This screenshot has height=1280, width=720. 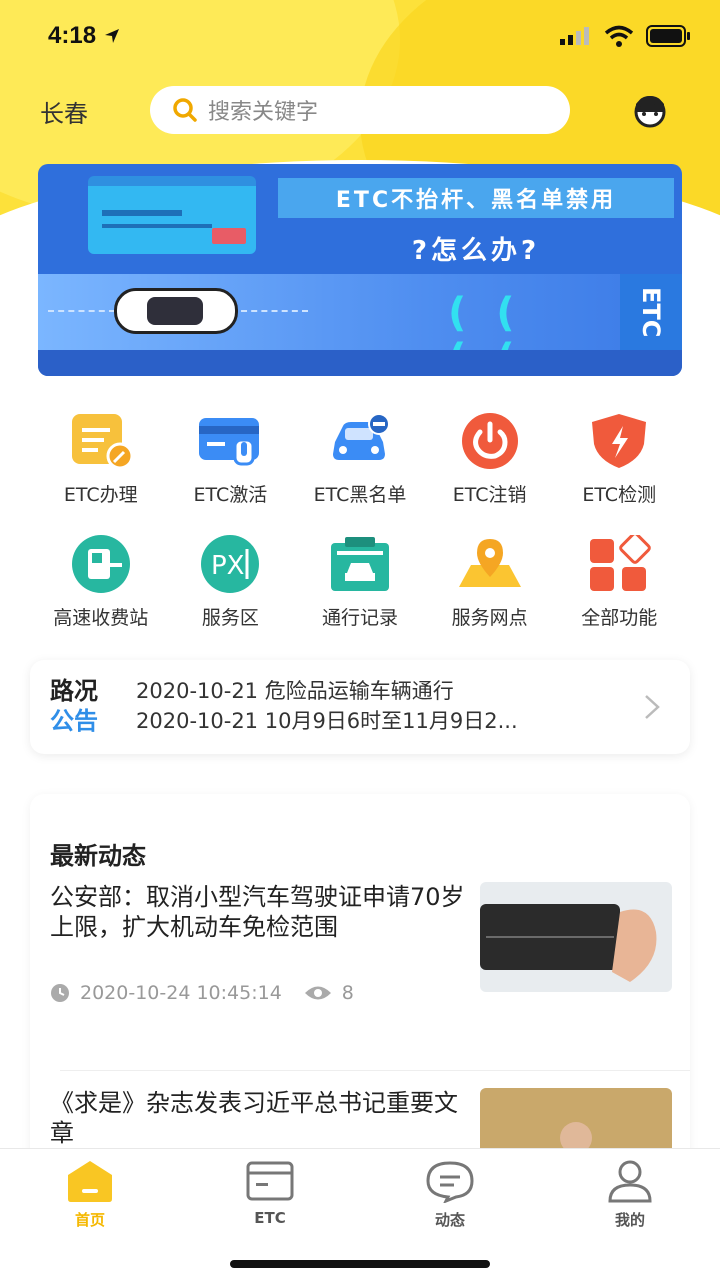 I want to click on customer-service-icon, so click(x=650, y=112).